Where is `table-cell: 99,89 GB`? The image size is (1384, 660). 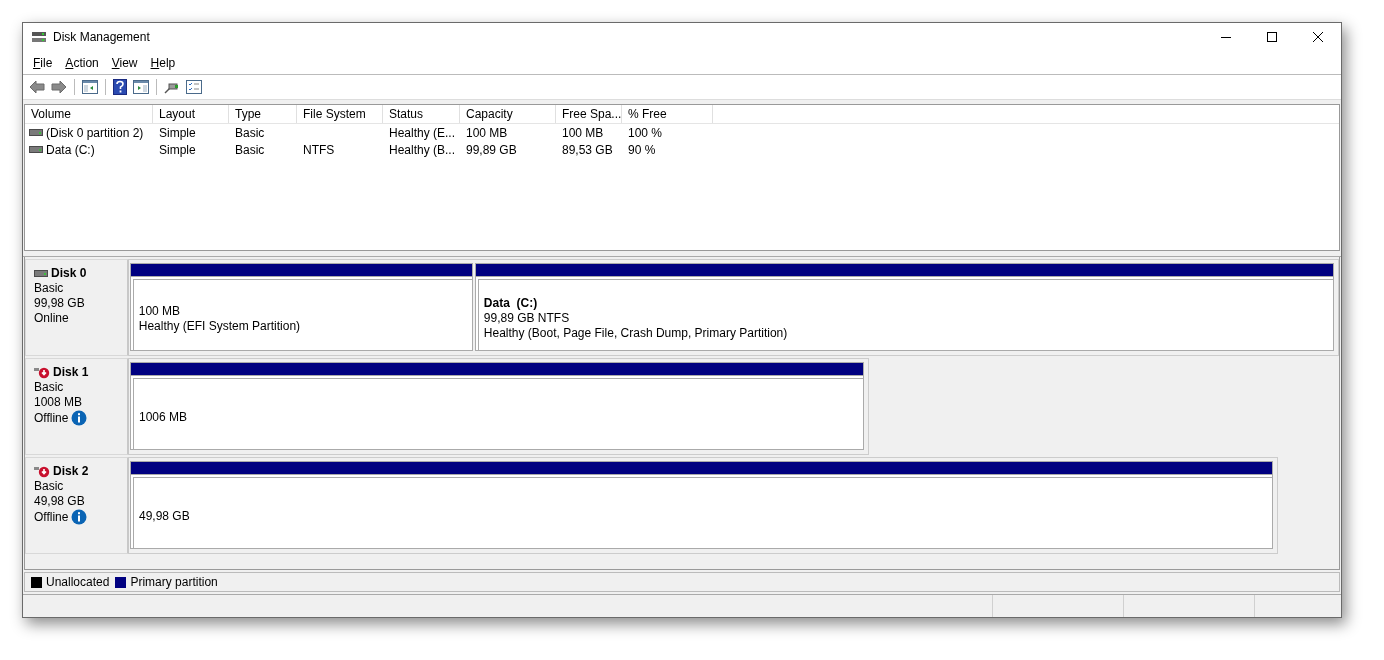
table-cell: 99,89 GB is located at coordinates (491, 149).